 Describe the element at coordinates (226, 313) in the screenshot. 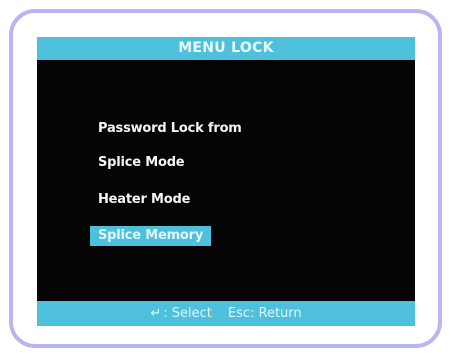

I see `footer-bar: ↵: Select Esc: Return` at that location.